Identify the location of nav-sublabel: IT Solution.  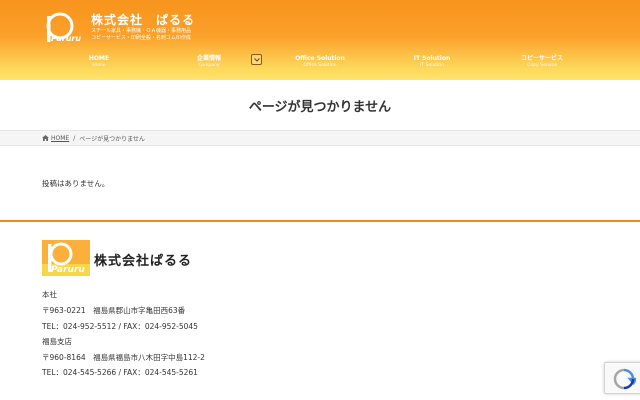
(432, 65).